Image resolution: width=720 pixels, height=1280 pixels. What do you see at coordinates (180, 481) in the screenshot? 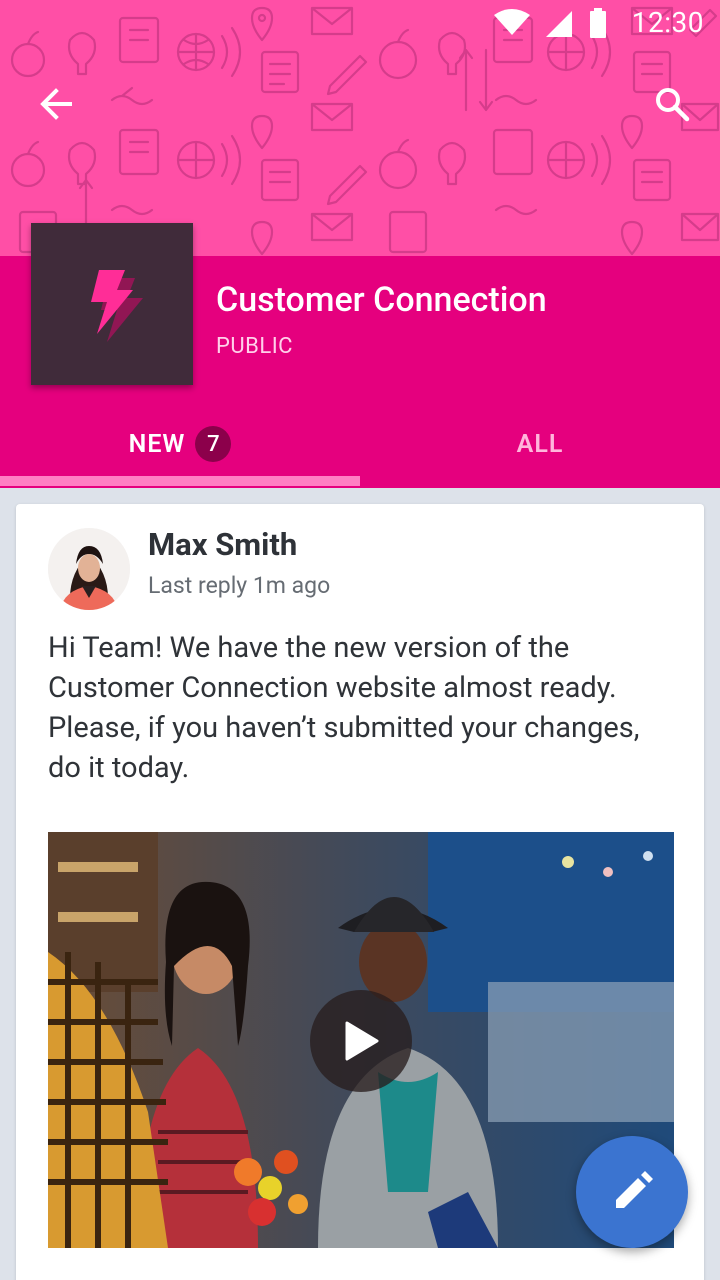
I see `tab-indicator` at bounding box center [180, 481].